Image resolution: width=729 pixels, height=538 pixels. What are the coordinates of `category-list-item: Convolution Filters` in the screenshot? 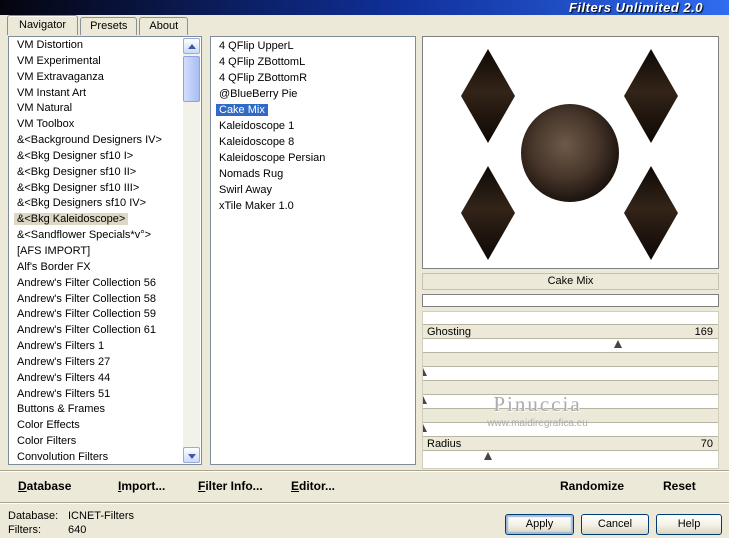 It's located at (96, 456).